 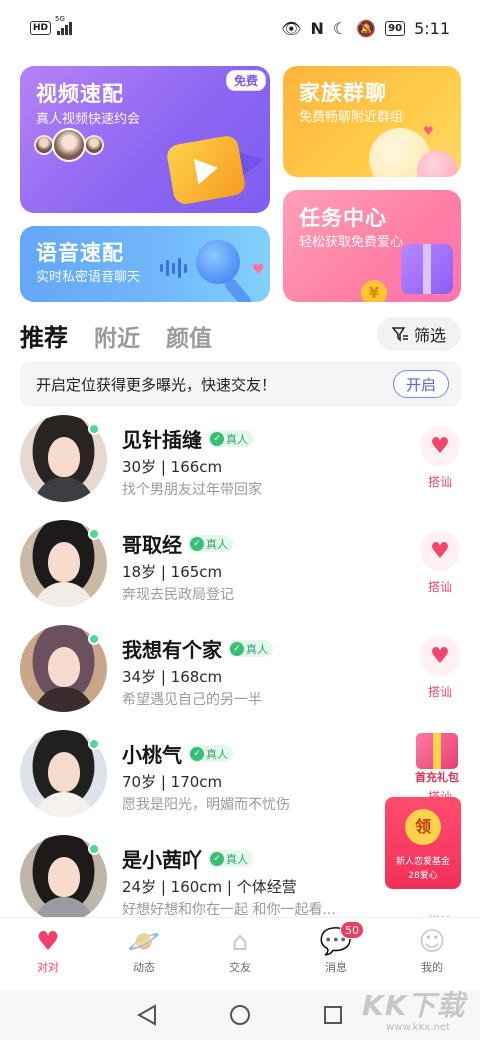 What do you see at coordinates (340, 28) in the screenshot?
I see `moon-icon: ☾` at bounding box center [340, 28].